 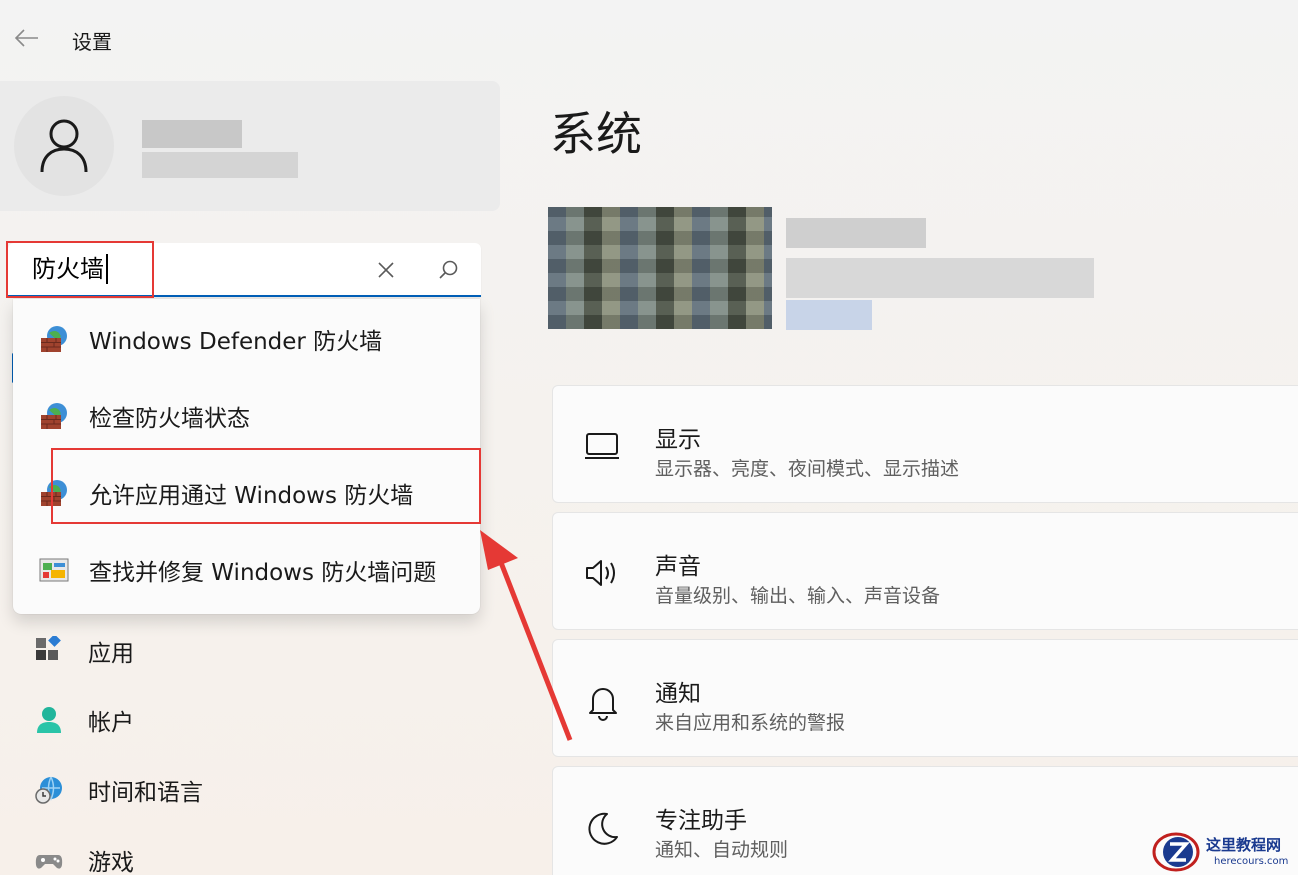 I want to click on card-title: 通知, so click(x=678, y=694).